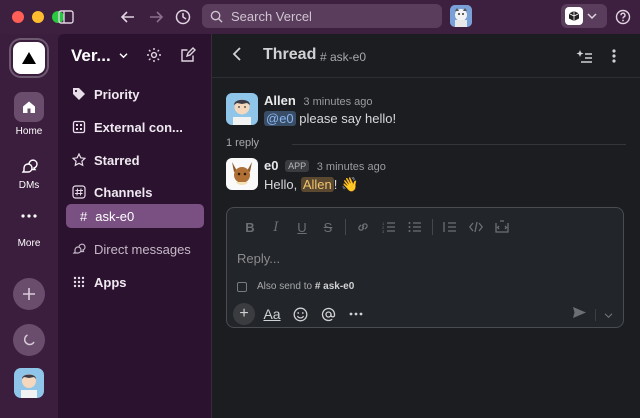 Image resolution: width=640 pixels, height=418 pixels. What do you see at coordinates (363, 227) in the screenshot?
I see `link-icon` at bounding box center [363, 227].